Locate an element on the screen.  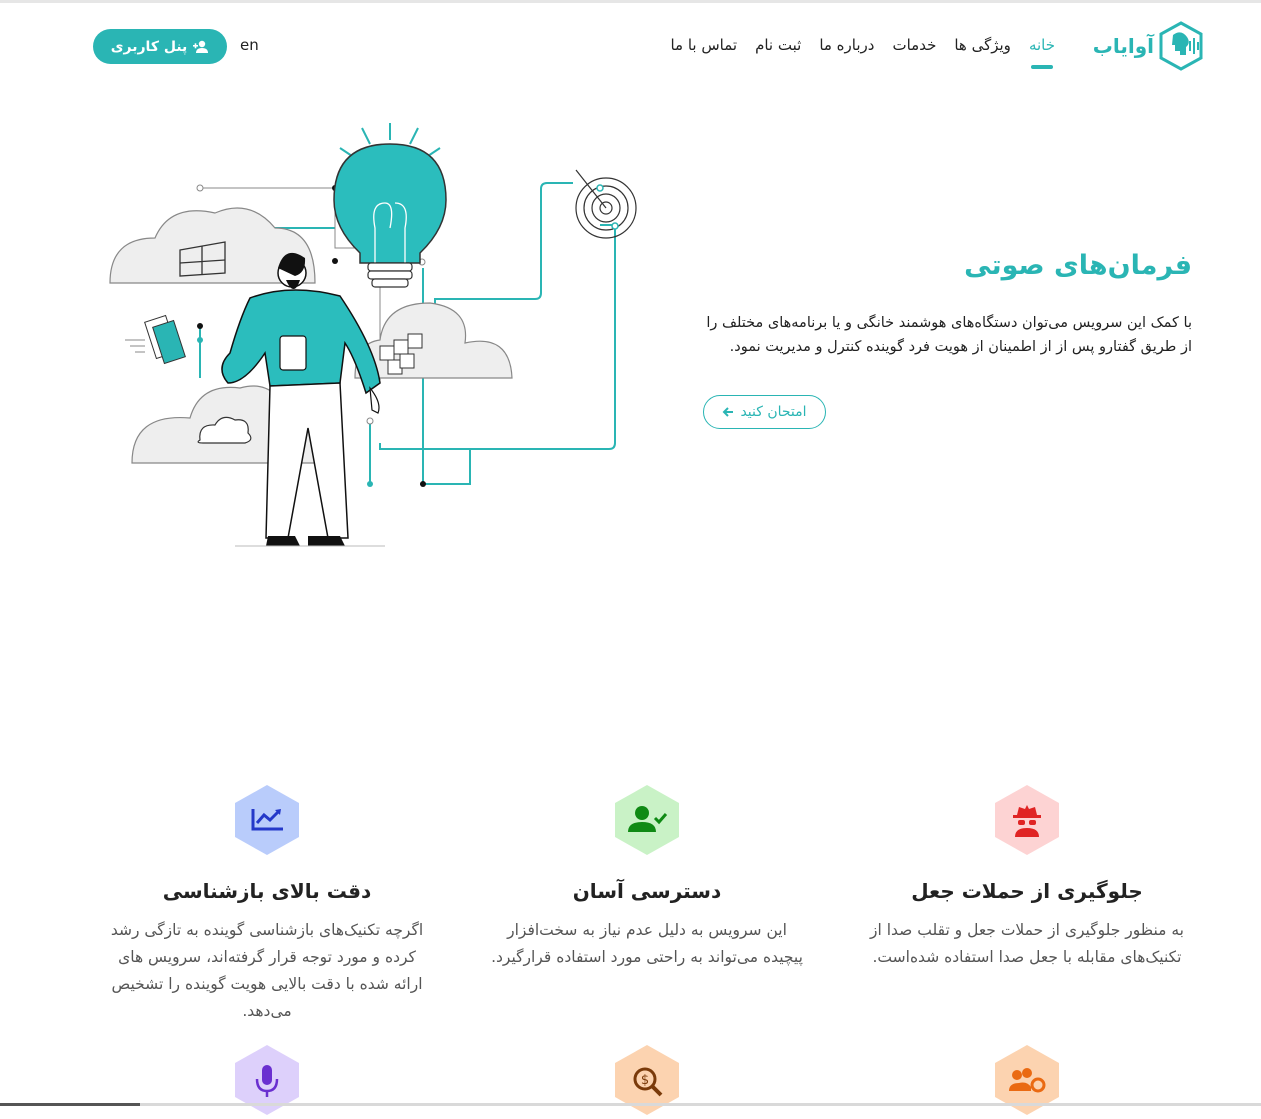
chart-line-icon is located at coordinates (267, 820).